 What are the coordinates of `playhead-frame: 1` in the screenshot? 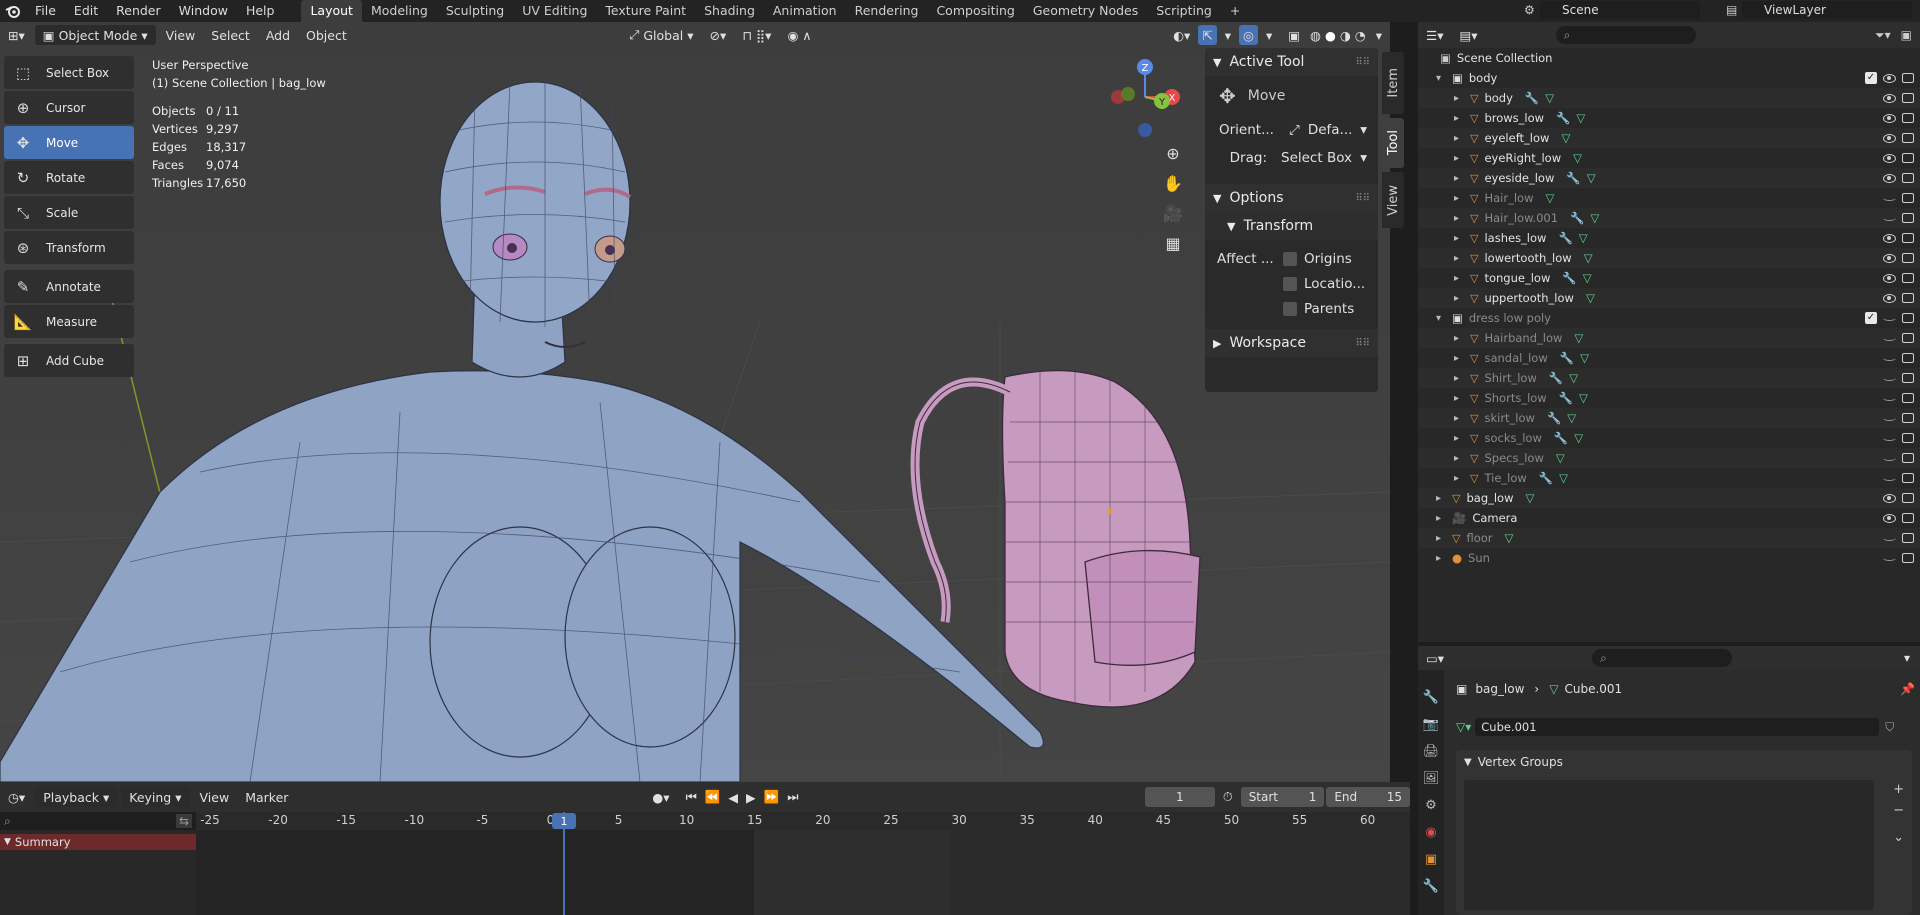 It's located at (564, 821).